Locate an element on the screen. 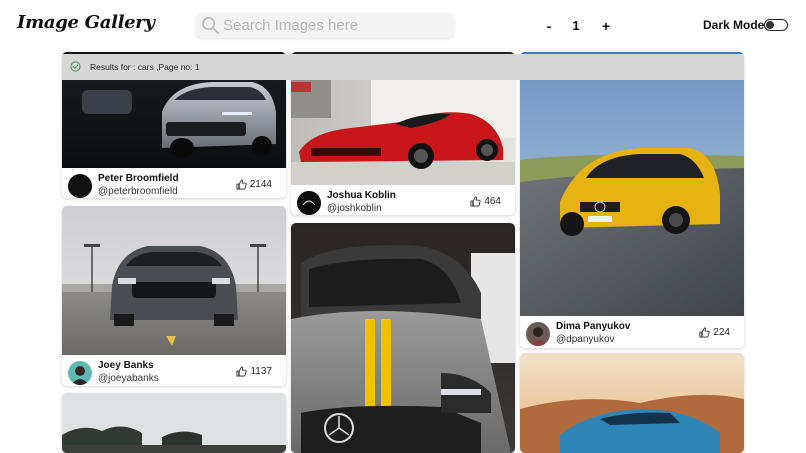  search-input is located at coordinates (335, 25).